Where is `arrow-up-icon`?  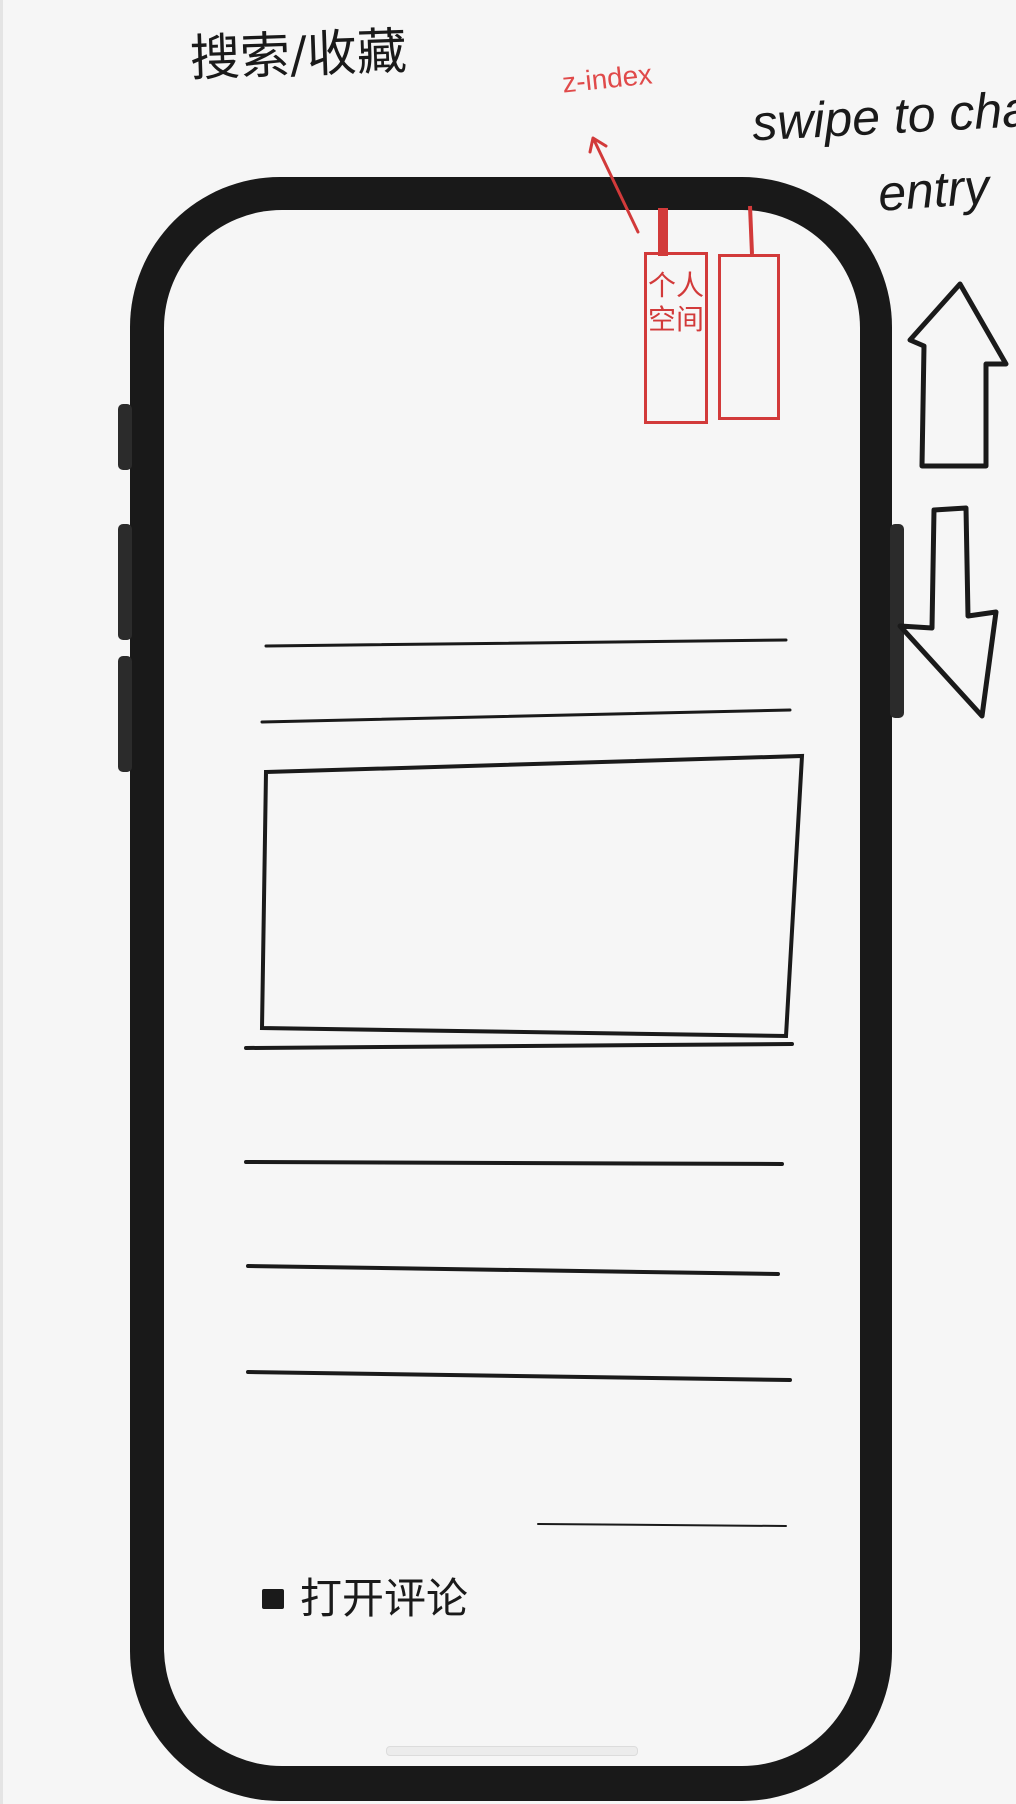
arrow-up-icon is located at coordinates (958, 375).